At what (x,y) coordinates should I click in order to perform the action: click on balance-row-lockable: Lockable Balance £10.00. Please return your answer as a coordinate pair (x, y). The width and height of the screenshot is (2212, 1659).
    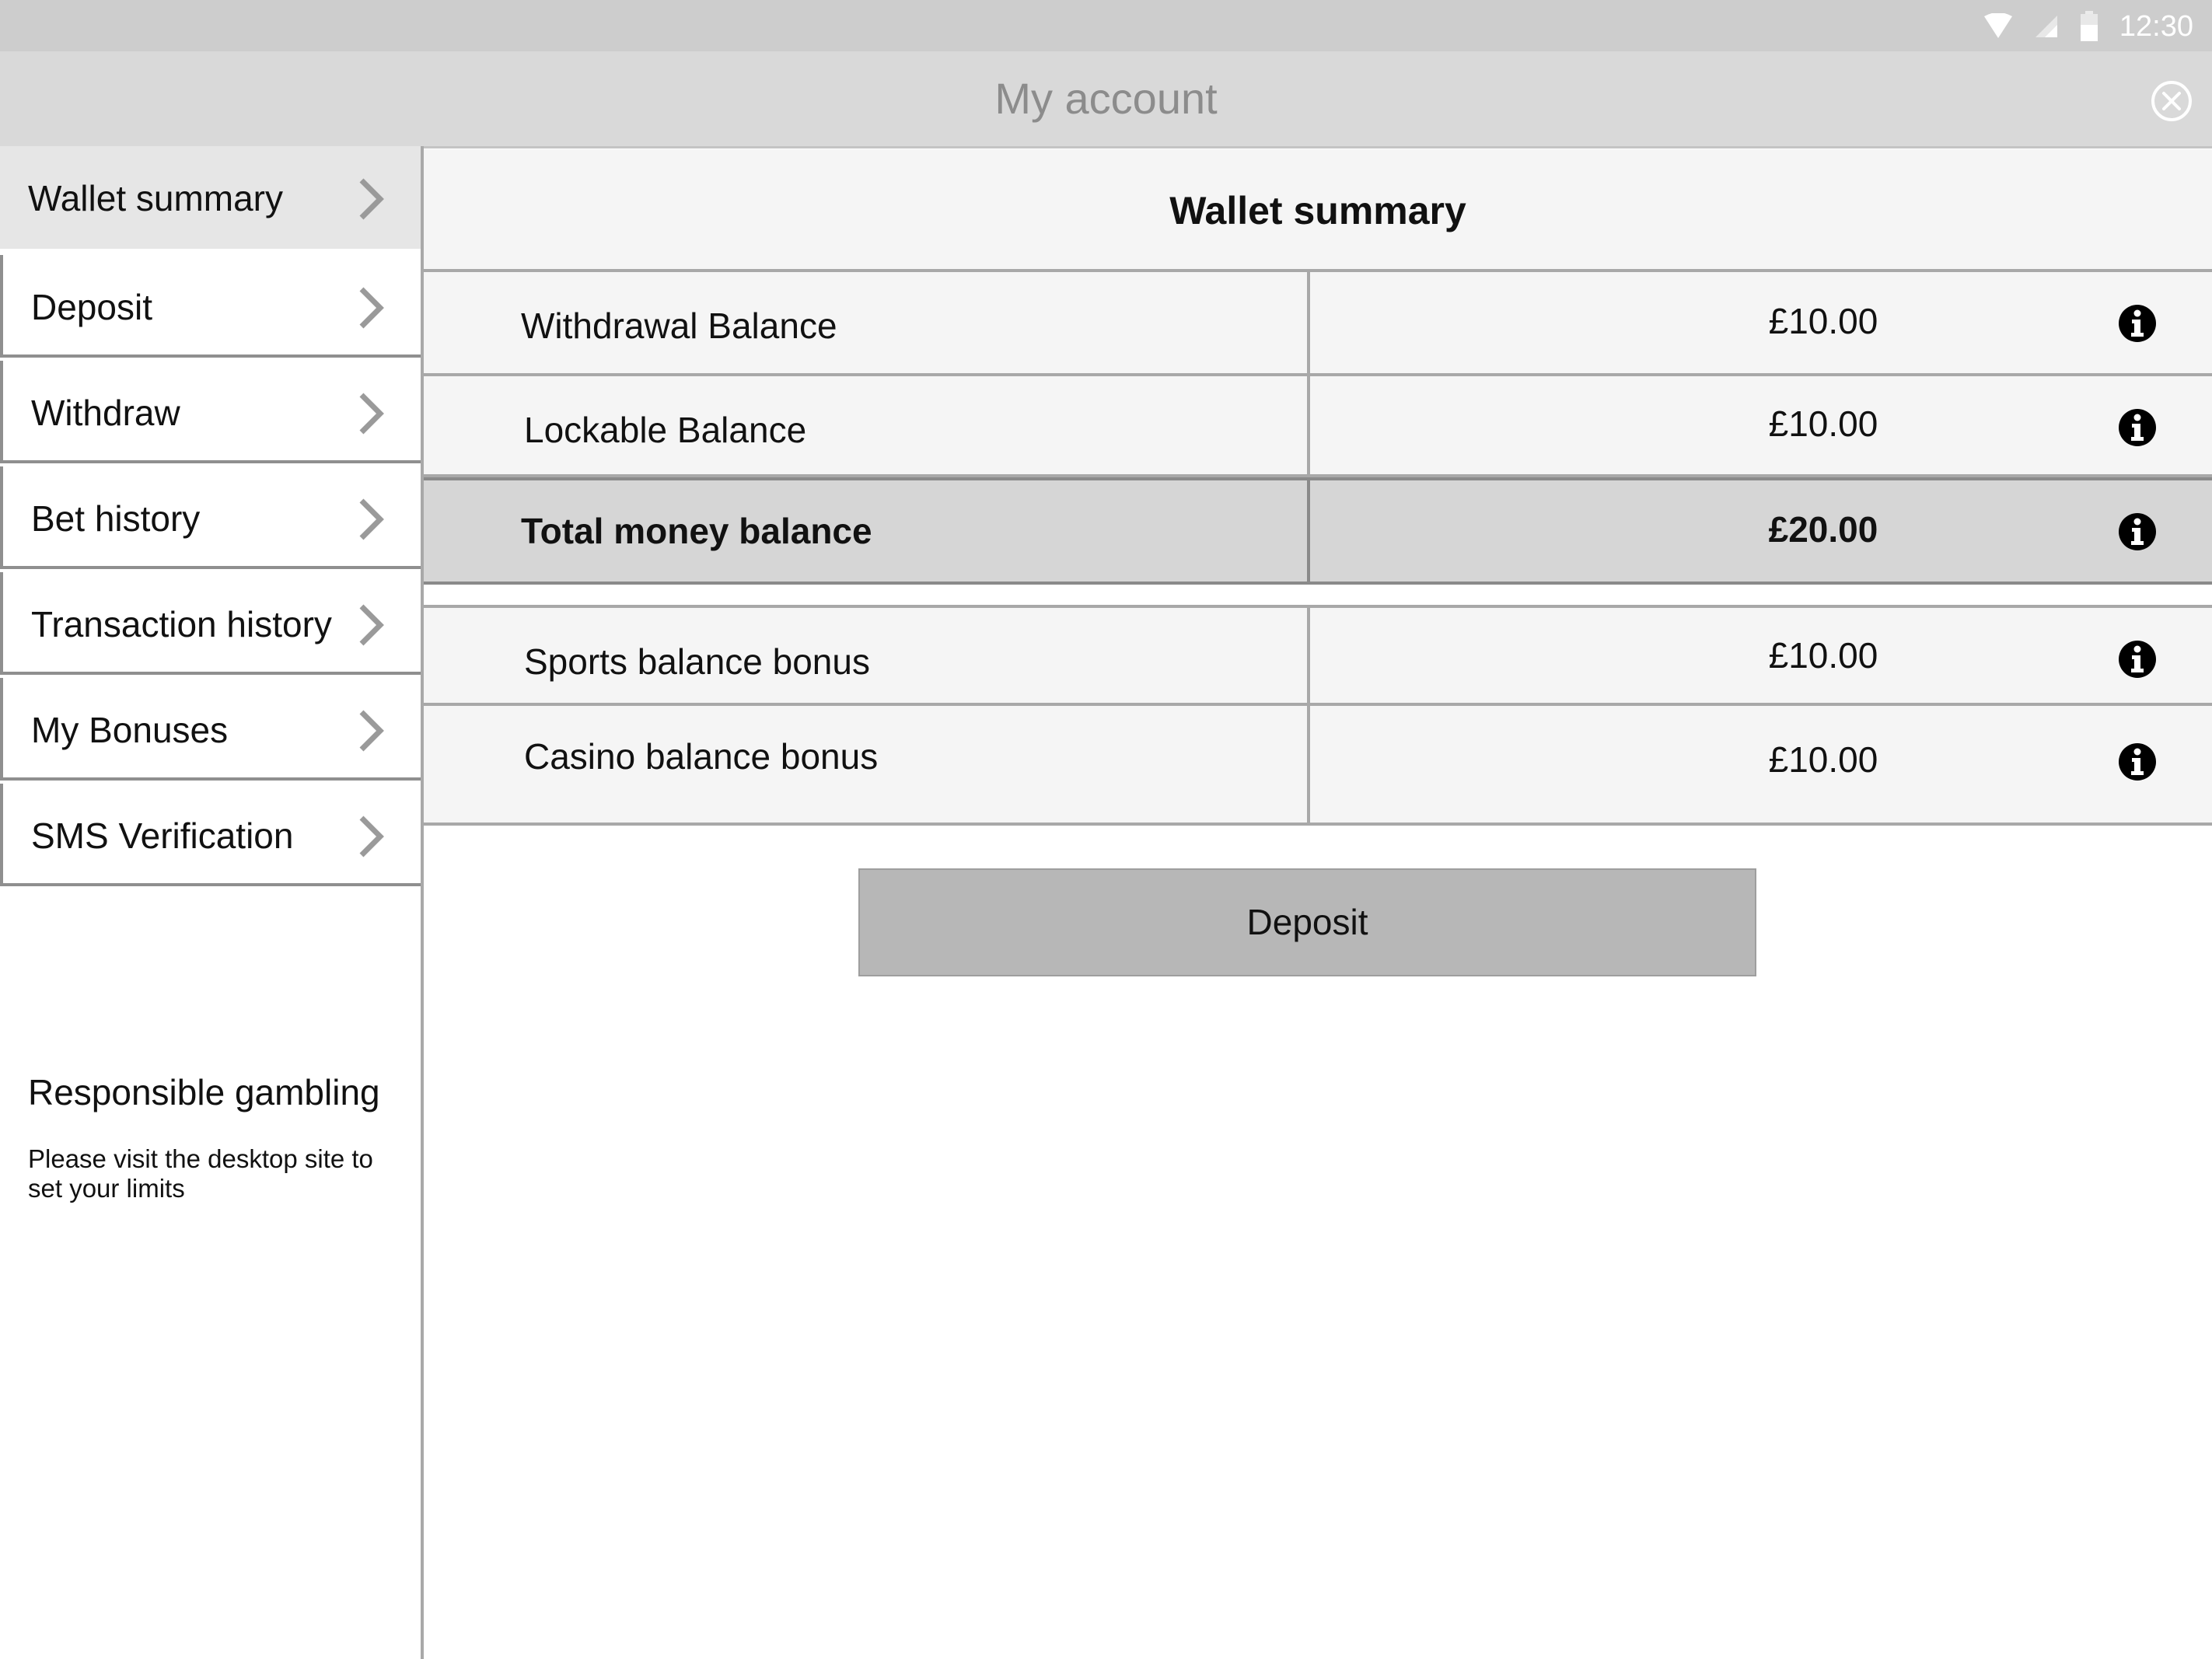
    Looking at the image, I should click on (1318, 426).